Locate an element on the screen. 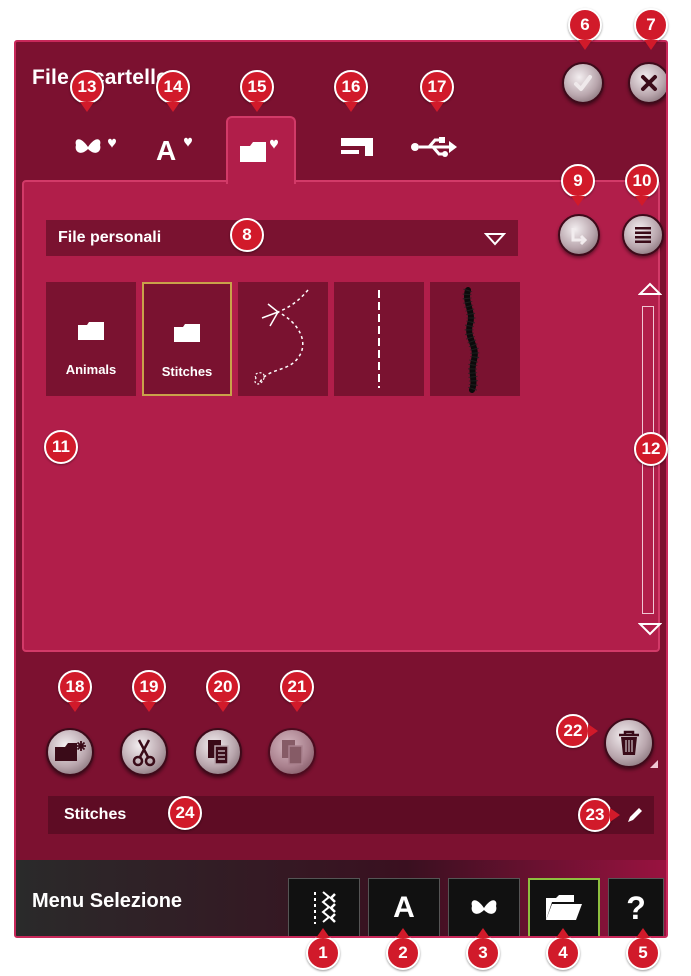 This screenshot has height=976, width=691. folder-open-icon is located at coordinates (564, 907).